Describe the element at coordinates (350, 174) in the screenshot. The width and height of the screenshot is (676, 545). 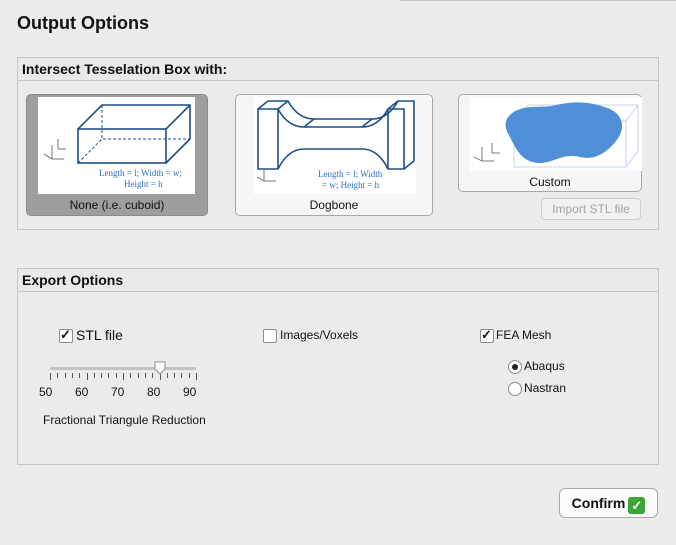
I see `dogbone-caption-1: Length = l; Width` at that location.